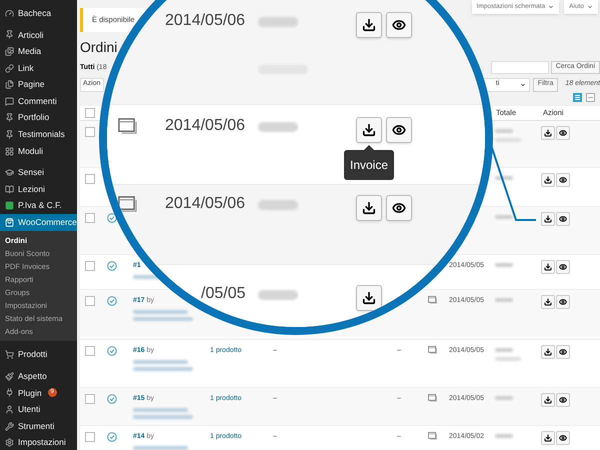 The width and height of the screenshot is (600, 450). Describe the element at coordinates (38, 409) in the screenshot. I see `sidebar-item: Utenti` at that location.